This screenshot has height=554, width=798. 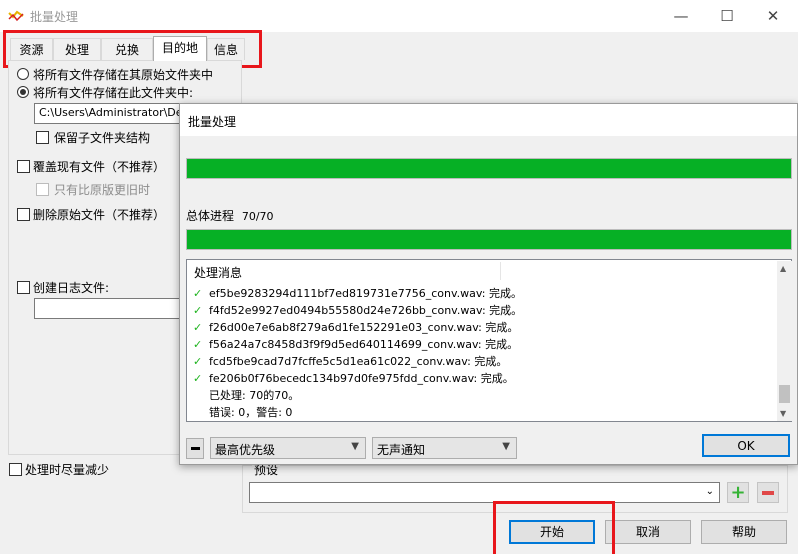 What do you see at coordinates (113, 93) in the screenshot?
I see `radio-this-folder-label: 将所有文件存储在此文件夹中:` at bounding box center [113, 93].